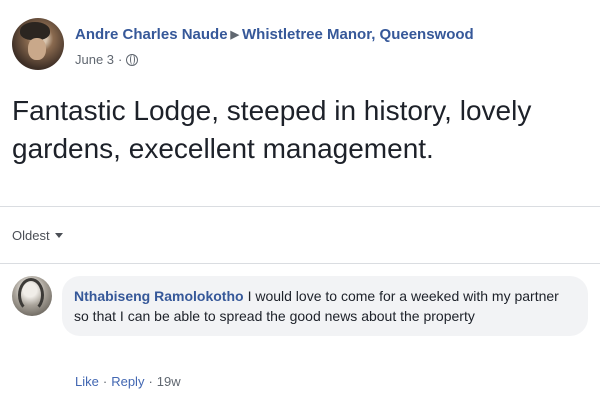 This screenshot has width=600, height=400. I want to click on post-meta: June 3 ·, so click(107, 59).